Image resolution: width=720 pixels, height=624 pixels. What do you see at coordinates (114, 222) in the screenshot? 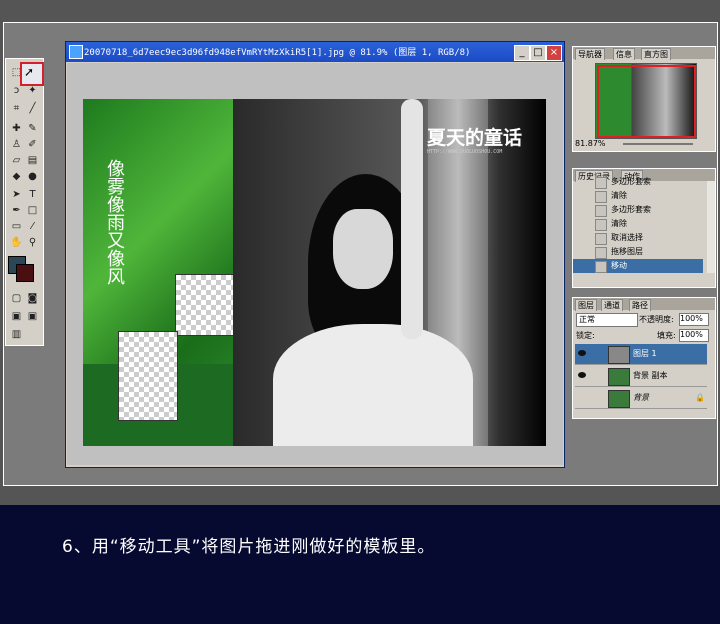
I see `calligraphy-text: 像雾像雨又像风` at bounding box center [114, 222].